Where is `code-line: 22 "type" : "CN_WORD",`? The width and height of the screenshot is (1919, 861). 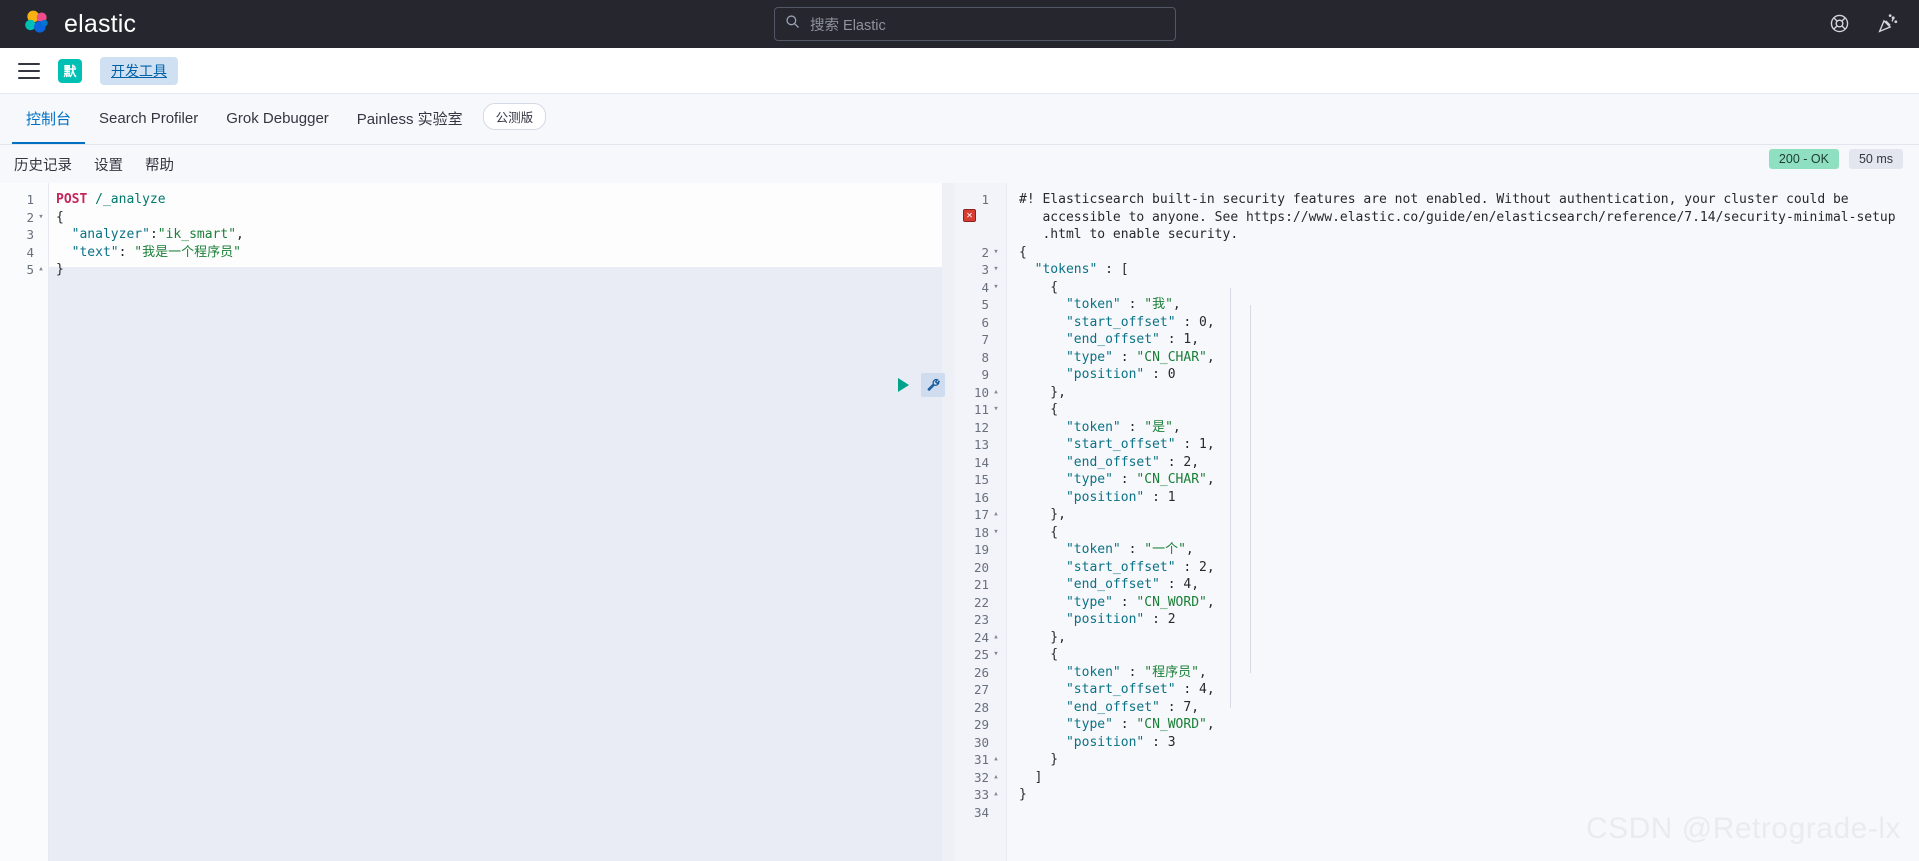 code-line: 22 "type" : "CN_WORD", is located at coordinates (1437, 603).